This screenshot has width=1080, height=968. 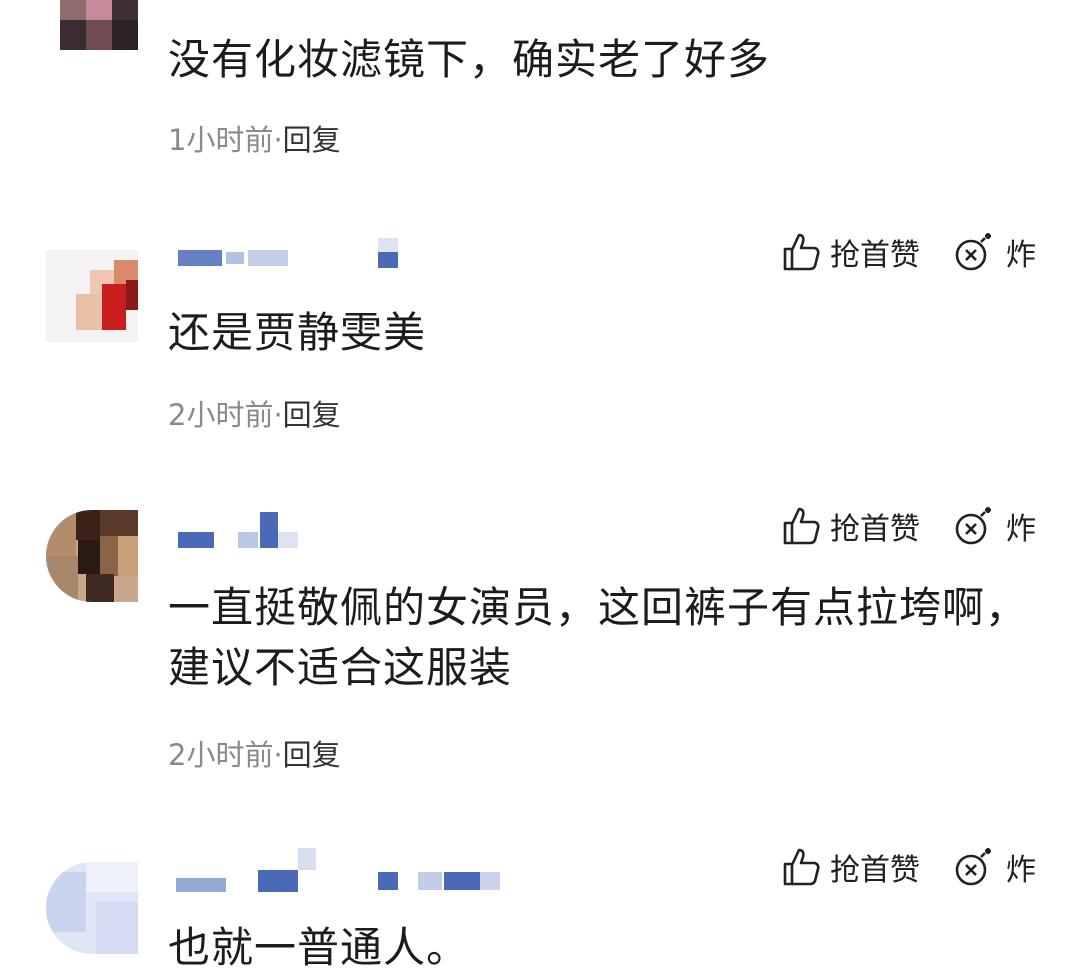 I want to click on comment-text: 还是贾静雯美, so click(x=297, y=332).